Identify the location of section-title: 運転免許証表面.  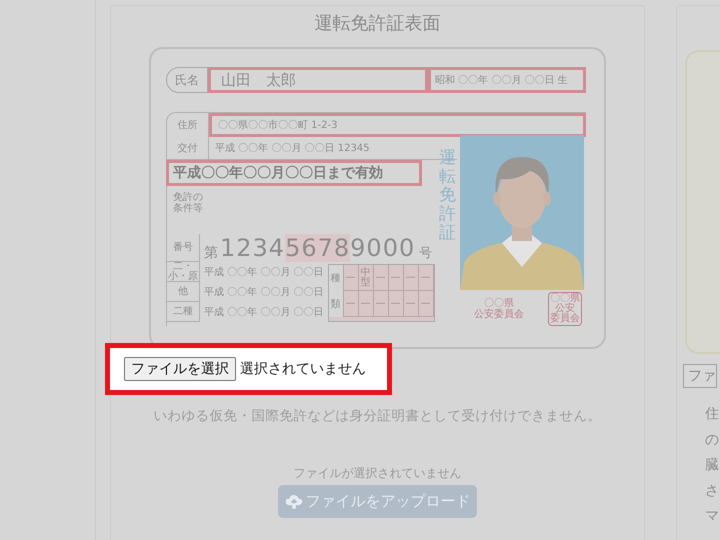
(377, 23).